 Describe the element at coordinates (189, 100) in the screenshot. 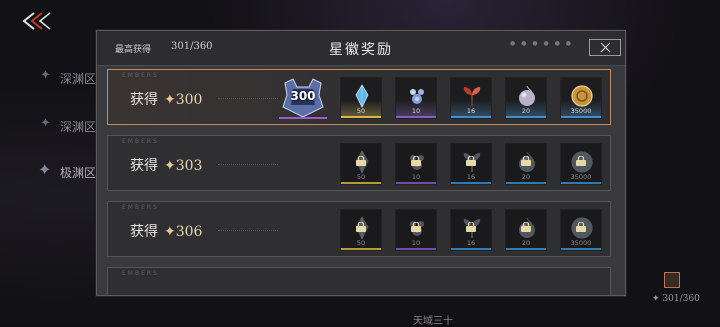

I see `row-value: 300` at that location.